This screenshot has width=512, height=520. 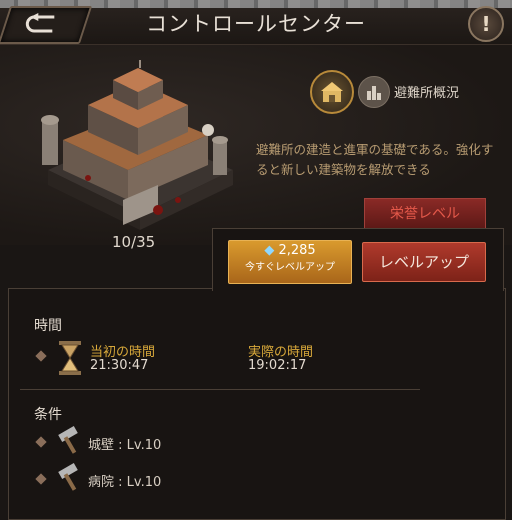 I want to click on shelter-overview-icon, so click(x=374, y=92).